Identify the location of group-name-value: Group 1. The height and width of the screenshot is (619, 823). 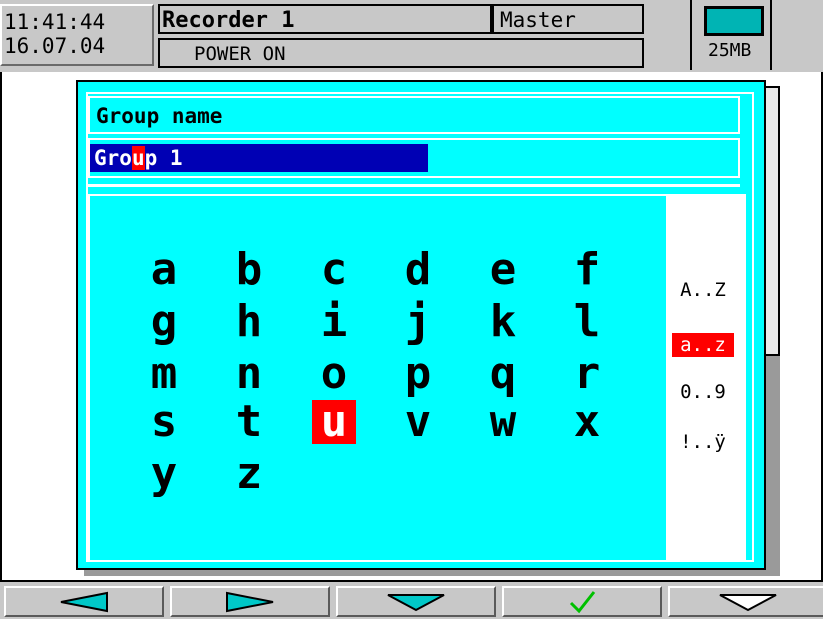
(138, 158).